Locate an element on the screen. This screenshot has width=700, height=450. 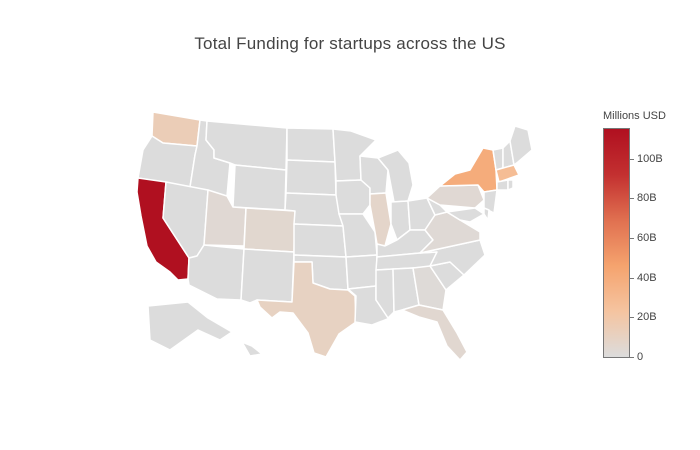
colorbar-tick-label: 0 is located at coordinates (640, 357).